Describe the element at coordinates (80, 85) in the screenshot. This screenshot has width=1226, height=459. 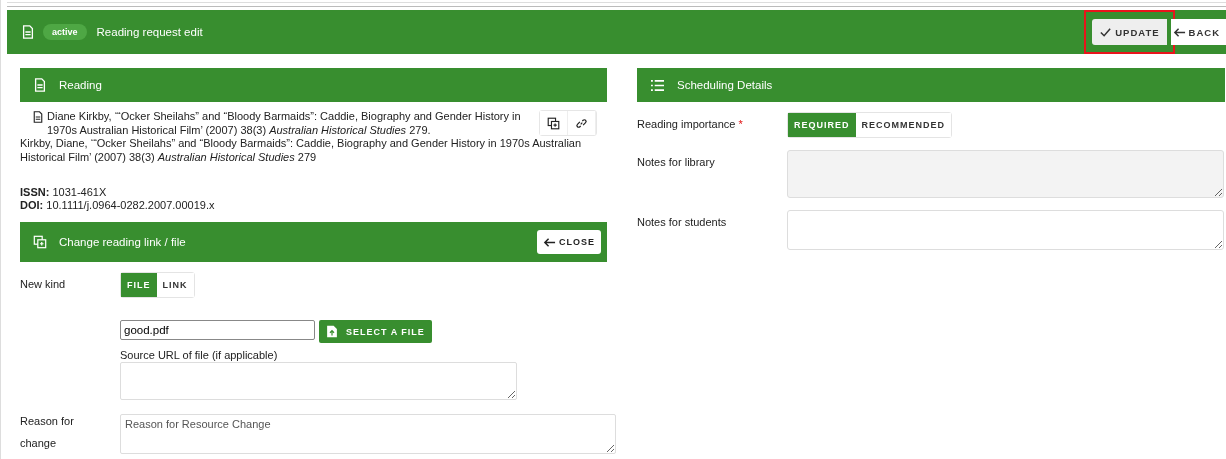
I see `section-title: Reading` at that location.